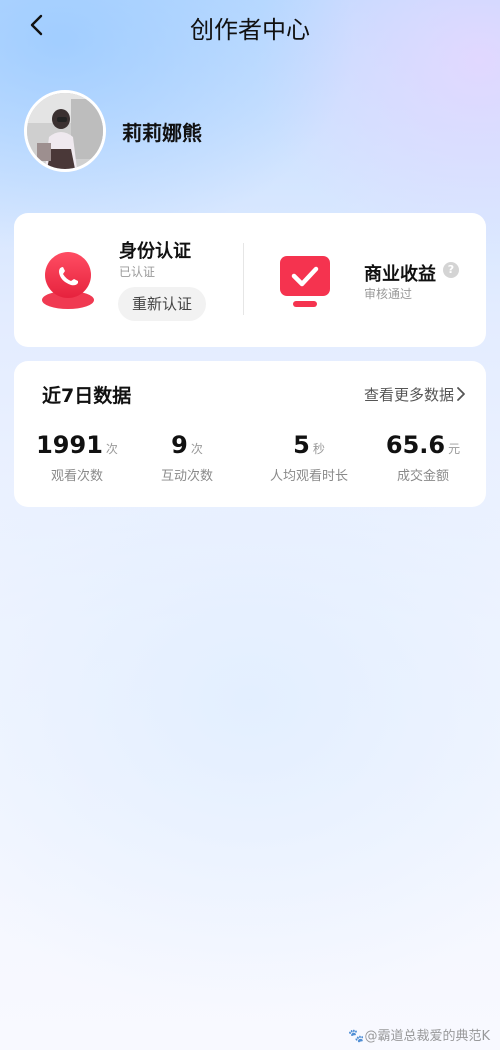 The width and height of the screenshot is (500, 1050). I want to click on business-status: 审核通过, so click(388, 294).